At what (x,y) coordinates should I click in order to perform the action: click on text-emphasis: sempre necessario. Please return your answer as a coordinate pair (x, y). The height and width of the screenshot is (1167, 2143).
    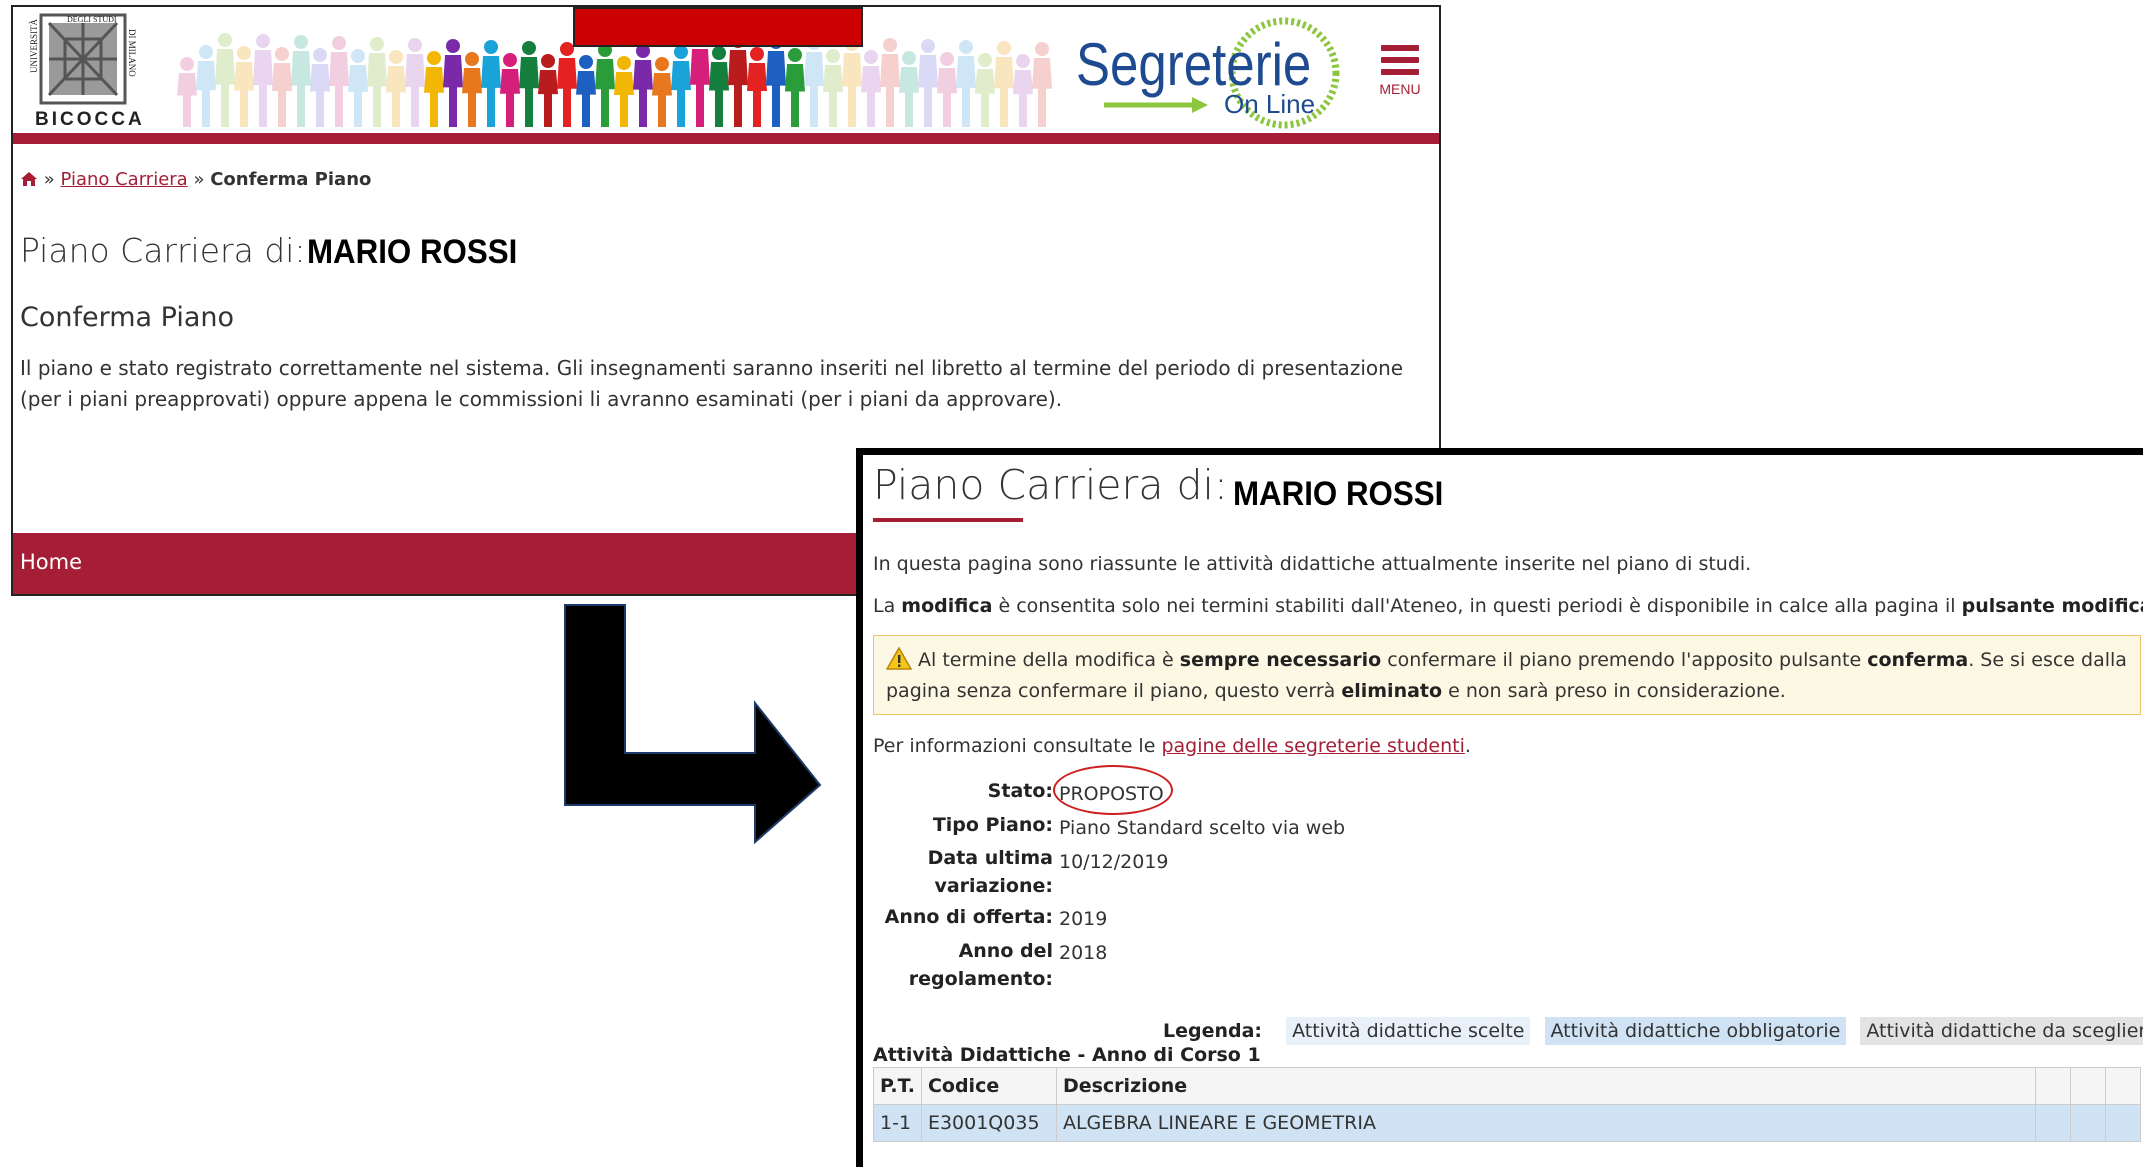
    Looking at the image, I should click on (1280, 660).